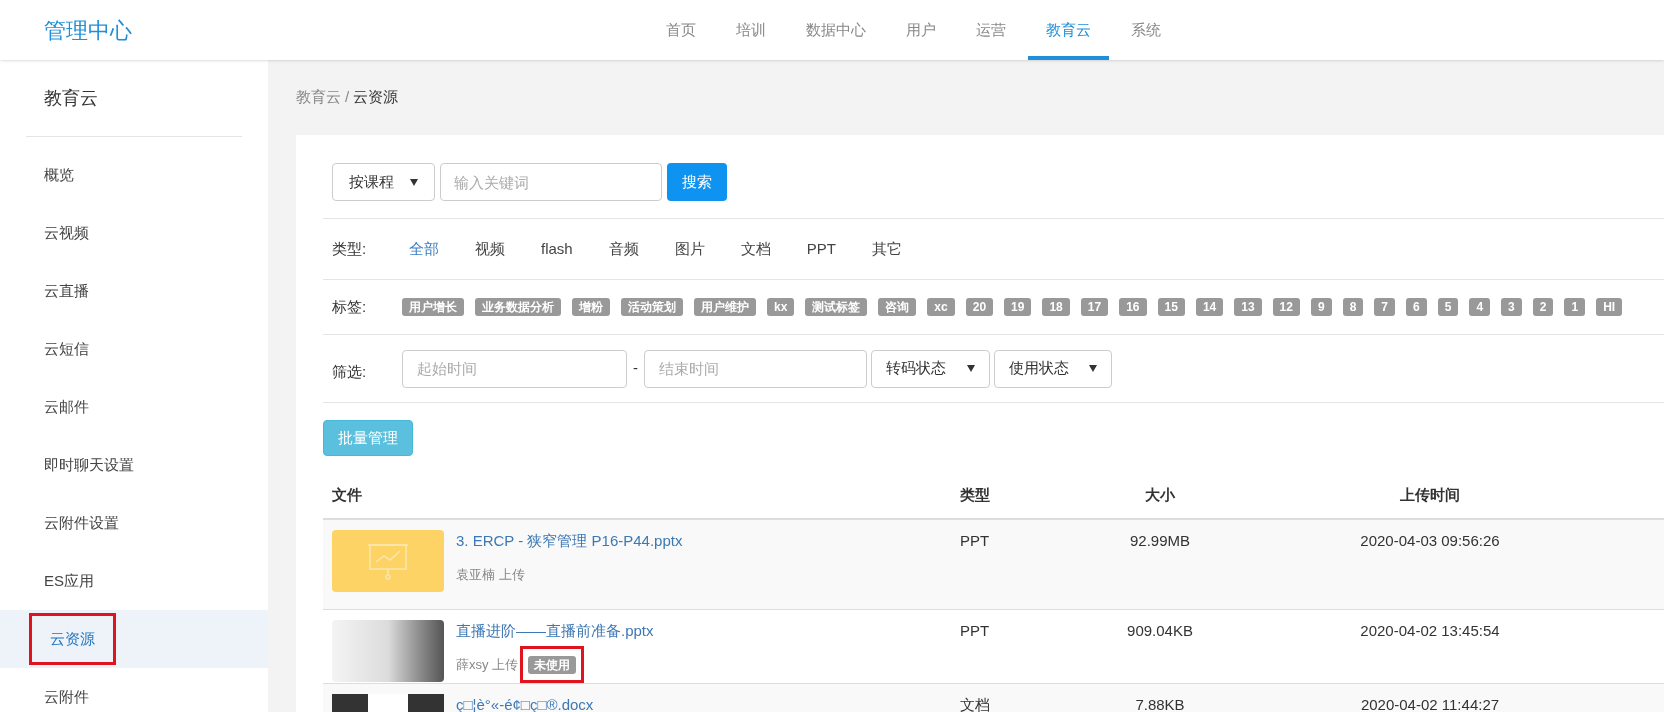 The height and width of the screenshot is (712, 1664). I want to click on sidebar-item: 云直播, so click(134, 291).